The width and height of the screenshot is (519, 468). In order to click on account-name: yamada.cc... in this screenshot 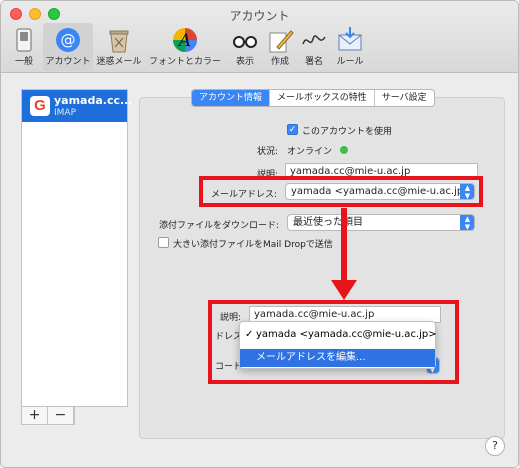, I will do `click(93, 100)`.